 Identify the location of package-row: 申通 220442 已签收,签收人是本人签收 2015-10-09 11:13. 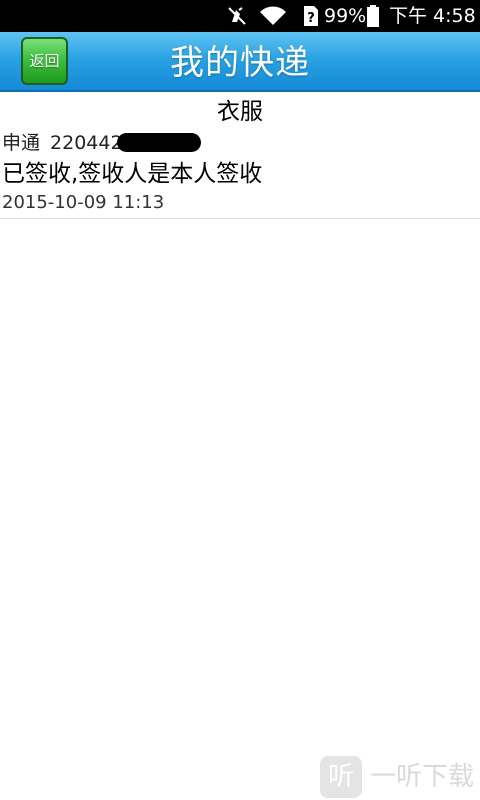
(240, 173).